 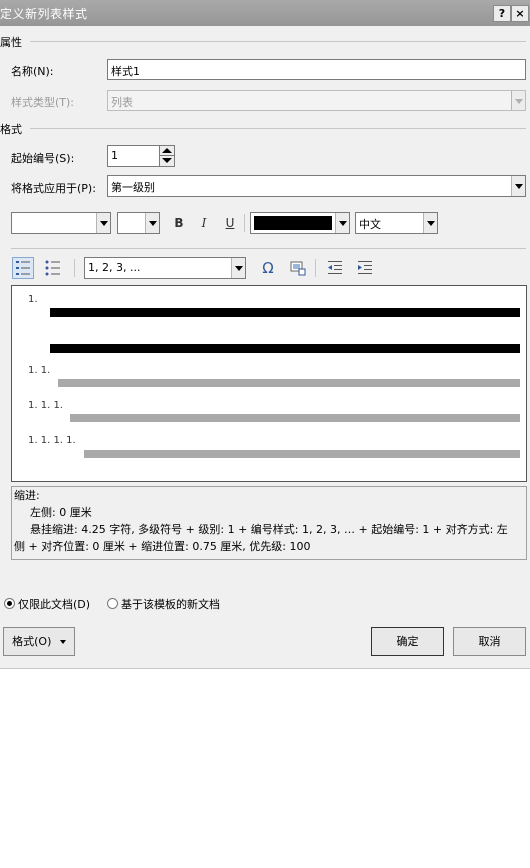 What do you see at coordinates (11, 129) in the screenshot?
I see `format-heading: 格式` at bounding box center [11, 129].